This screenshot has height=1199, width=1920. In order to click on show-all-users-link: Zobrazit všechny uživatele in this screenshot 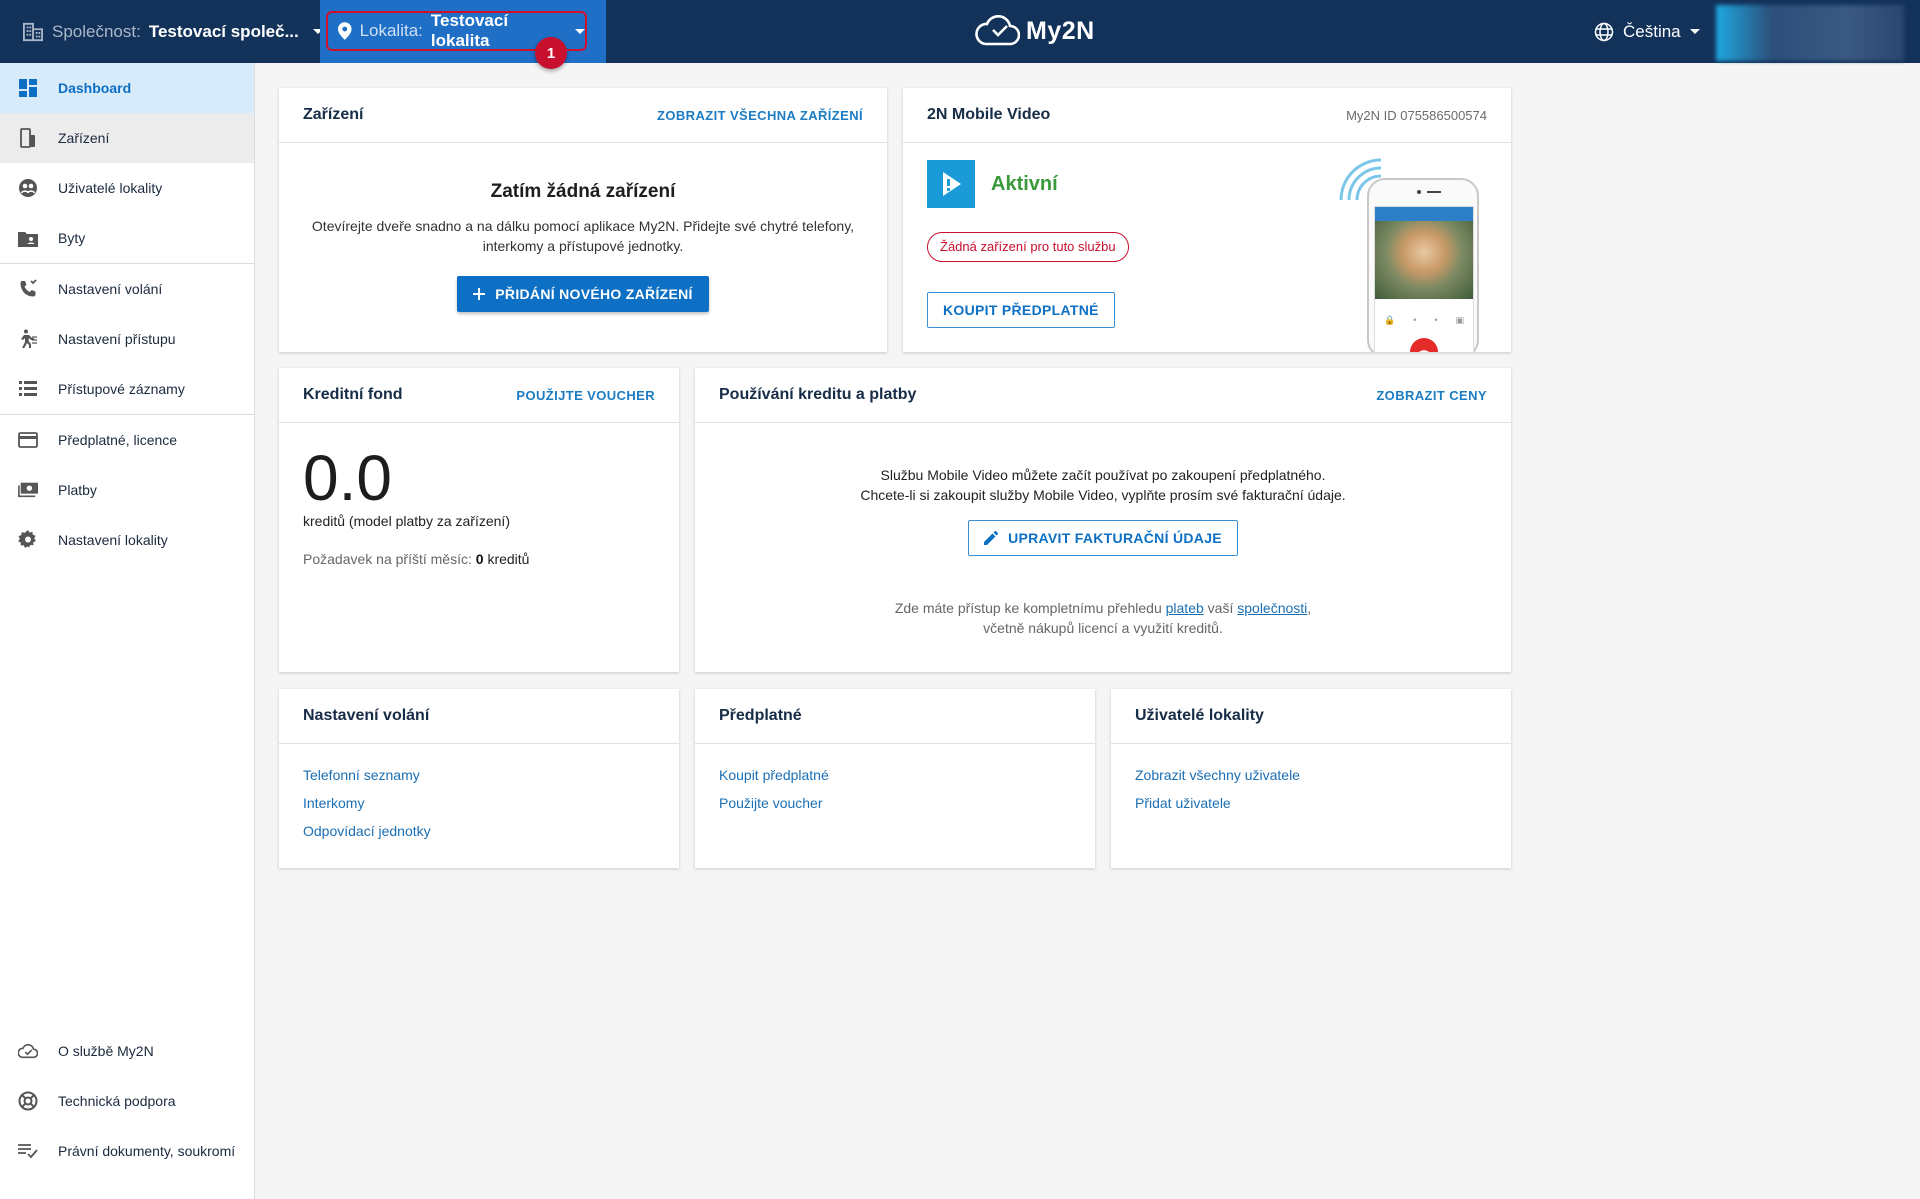, I will do `click(1311, 775)`.